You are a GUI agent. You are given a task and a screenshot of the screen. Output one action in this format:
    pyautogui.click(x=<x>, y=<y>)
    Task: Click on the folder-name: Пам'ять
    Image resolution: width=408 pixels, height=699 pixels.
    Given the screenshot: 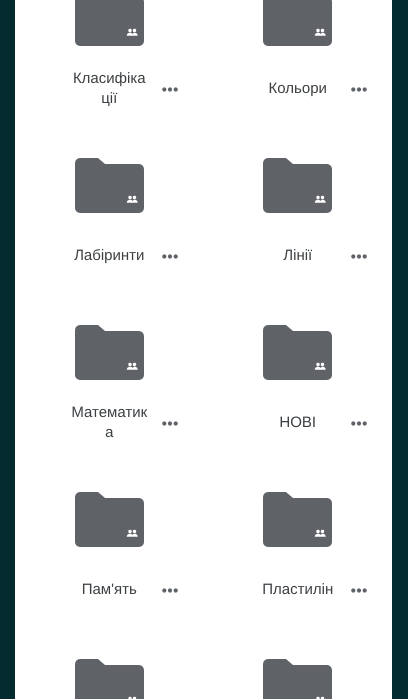 What is the action you would take?
    pyautogui.click(x=109, y=590)
    